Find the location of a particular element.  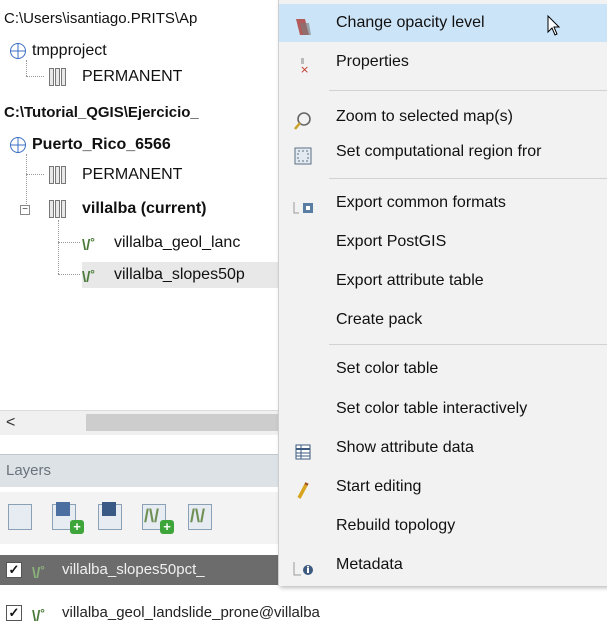

collapse-toggle: − is located at coordinates (25, 210).